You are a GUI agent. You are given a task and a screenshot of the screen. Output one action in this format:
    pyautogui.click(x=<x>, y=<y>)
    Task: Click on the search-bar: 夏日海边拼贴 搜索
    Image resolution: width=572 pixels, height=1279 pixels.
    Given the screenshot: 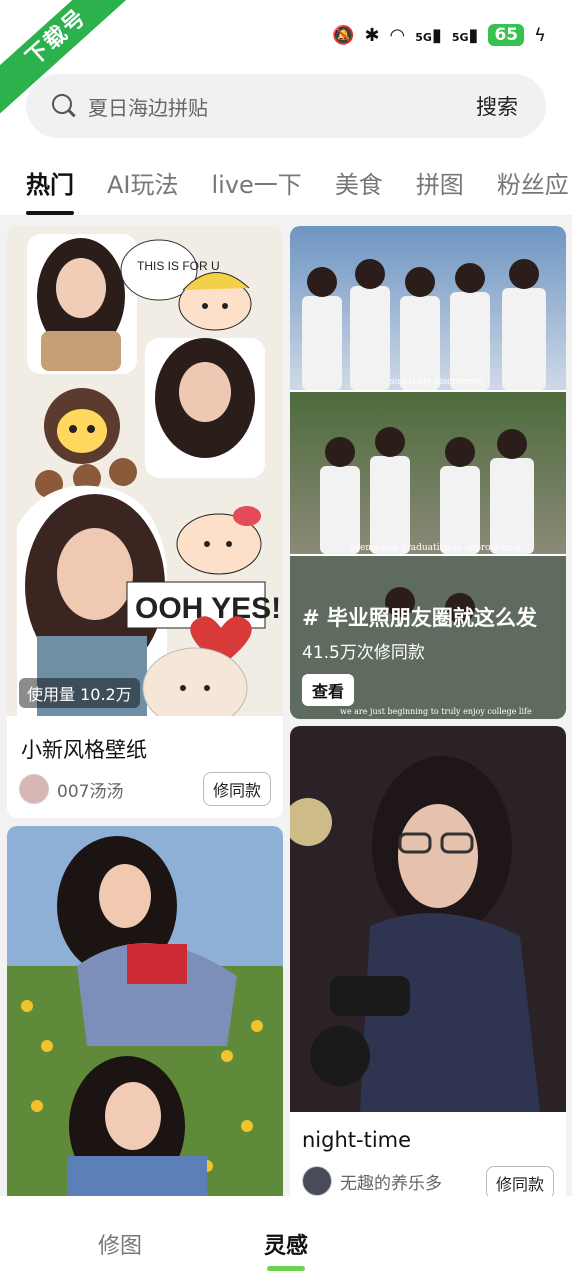 What is the action you would take?
    pyautogui.click(x=286, y=106)
    